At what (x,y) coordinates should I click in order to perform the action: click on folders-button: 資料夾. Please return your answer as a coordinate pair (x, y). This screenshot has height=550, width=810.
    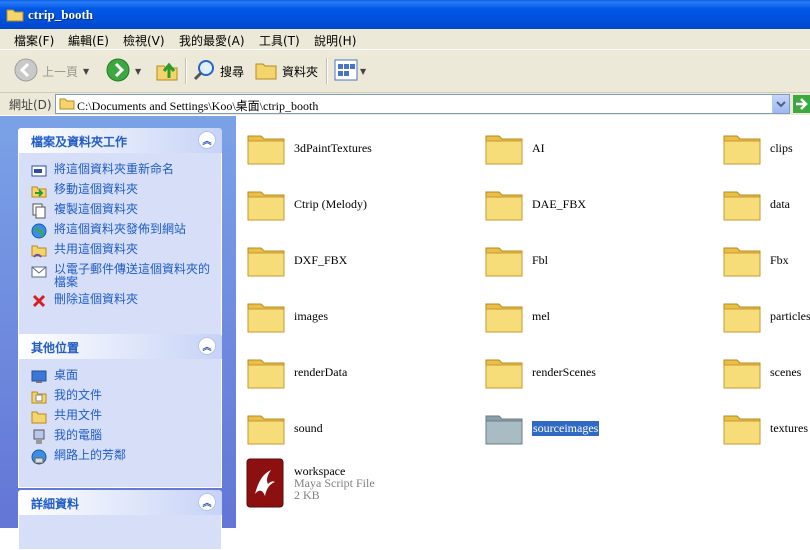
    Looking at the image, I should click on (286, 71).